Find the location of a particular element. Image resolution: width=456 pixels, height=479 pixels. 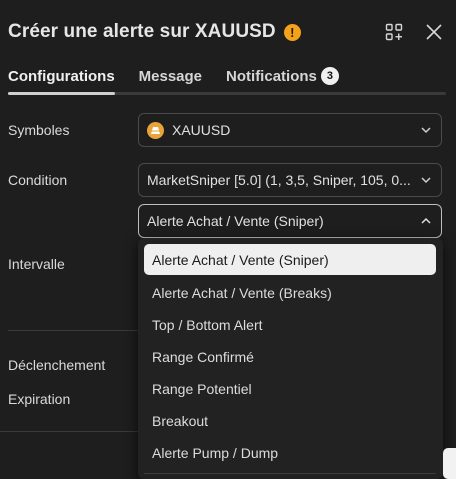

dialog-header: Créer une alerte sur XAUUSD ! is located at coordinates (226, 32).